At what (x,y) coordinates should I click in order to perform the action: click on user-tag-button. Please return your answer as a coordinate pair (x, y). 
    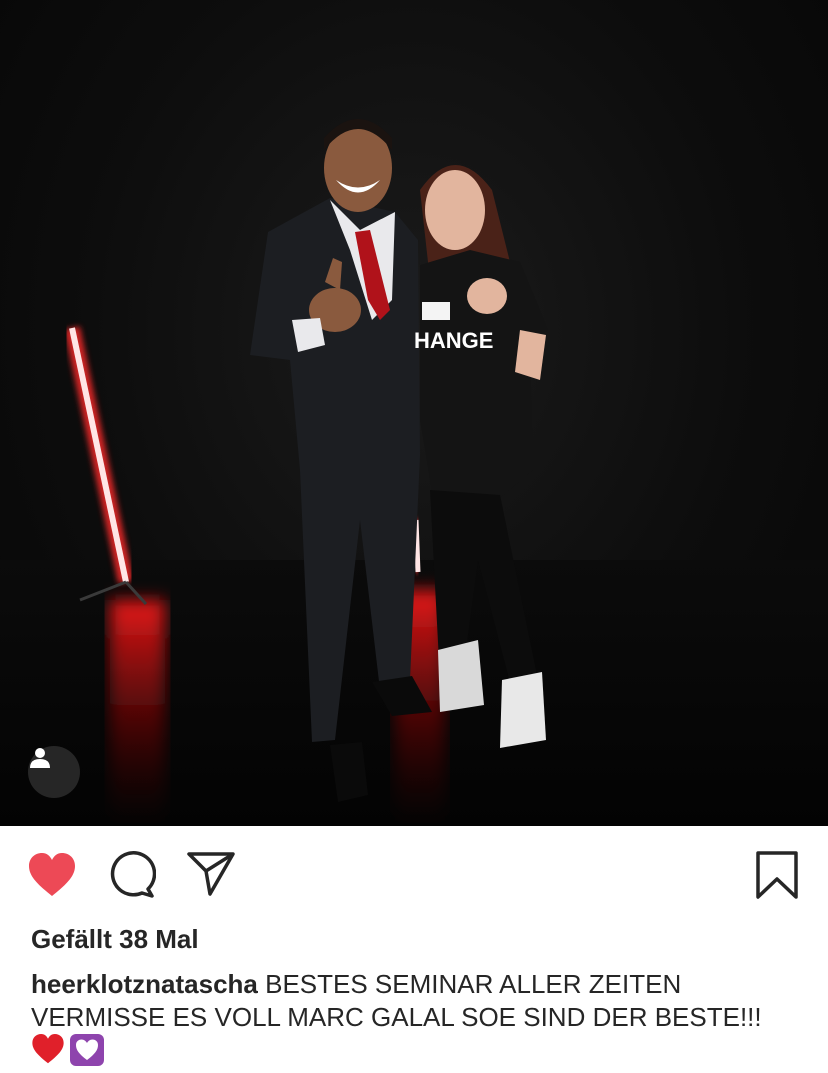
    Looking at the image, I should click on (54, 772).